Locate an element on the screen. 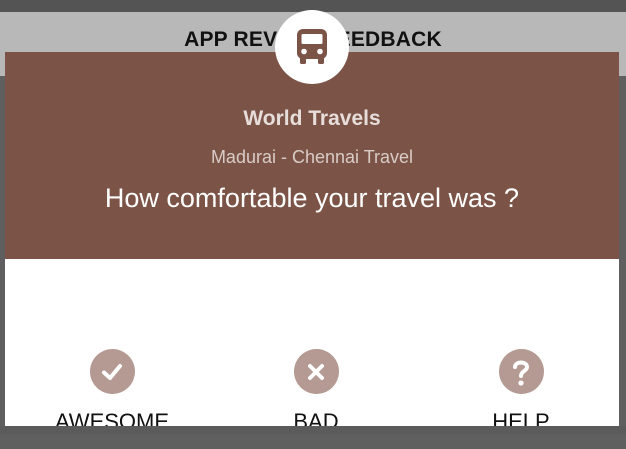 This screenshot has height=449, width=626. company-name: World Travels is located at coordinates (312, 118).